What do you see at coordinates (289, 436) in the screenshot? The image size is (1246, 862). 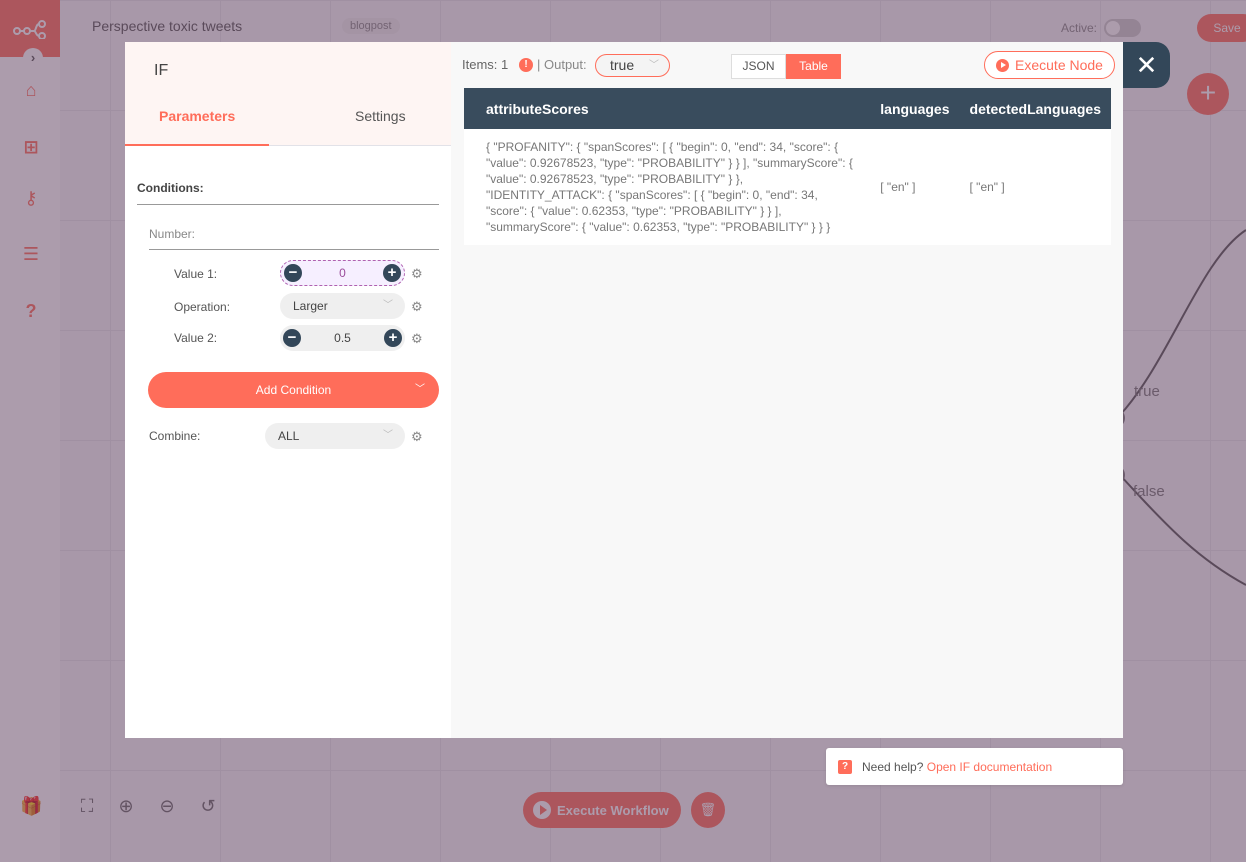 I see `combine-value: ALL` at bounding box center [289, 436].